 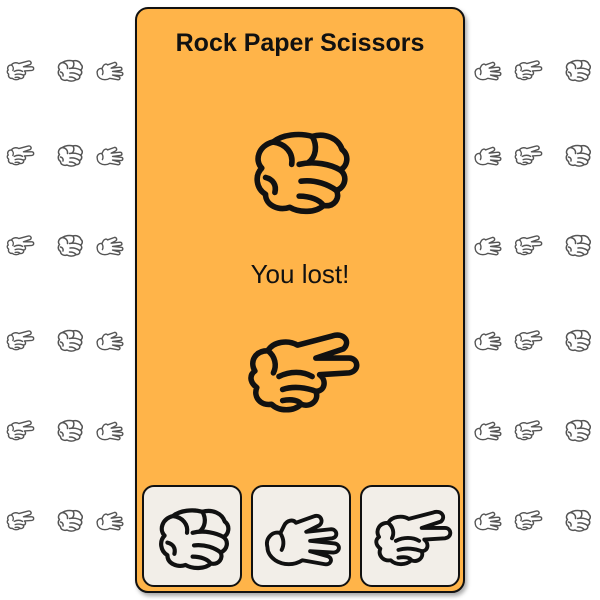 I want to click on rock-button, so click(x=192, y=536).